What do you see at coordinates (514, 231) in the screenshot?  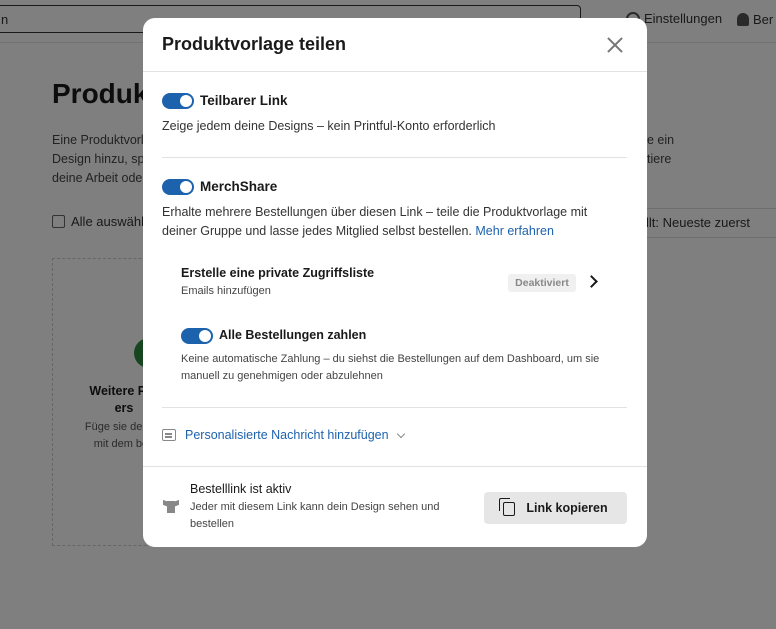 I see `learn-more-link: Mehr erfahren` at bounding box center [514, 231].